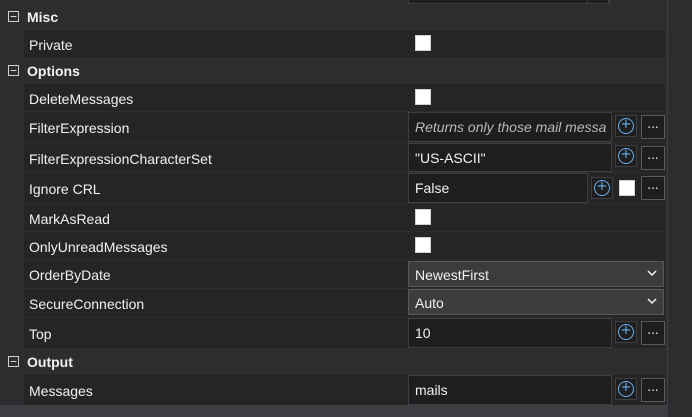 Image resolution: width=692 pixels, height=417 pixels. I want to click on property-name: FilterExpression, so click(79, 128).